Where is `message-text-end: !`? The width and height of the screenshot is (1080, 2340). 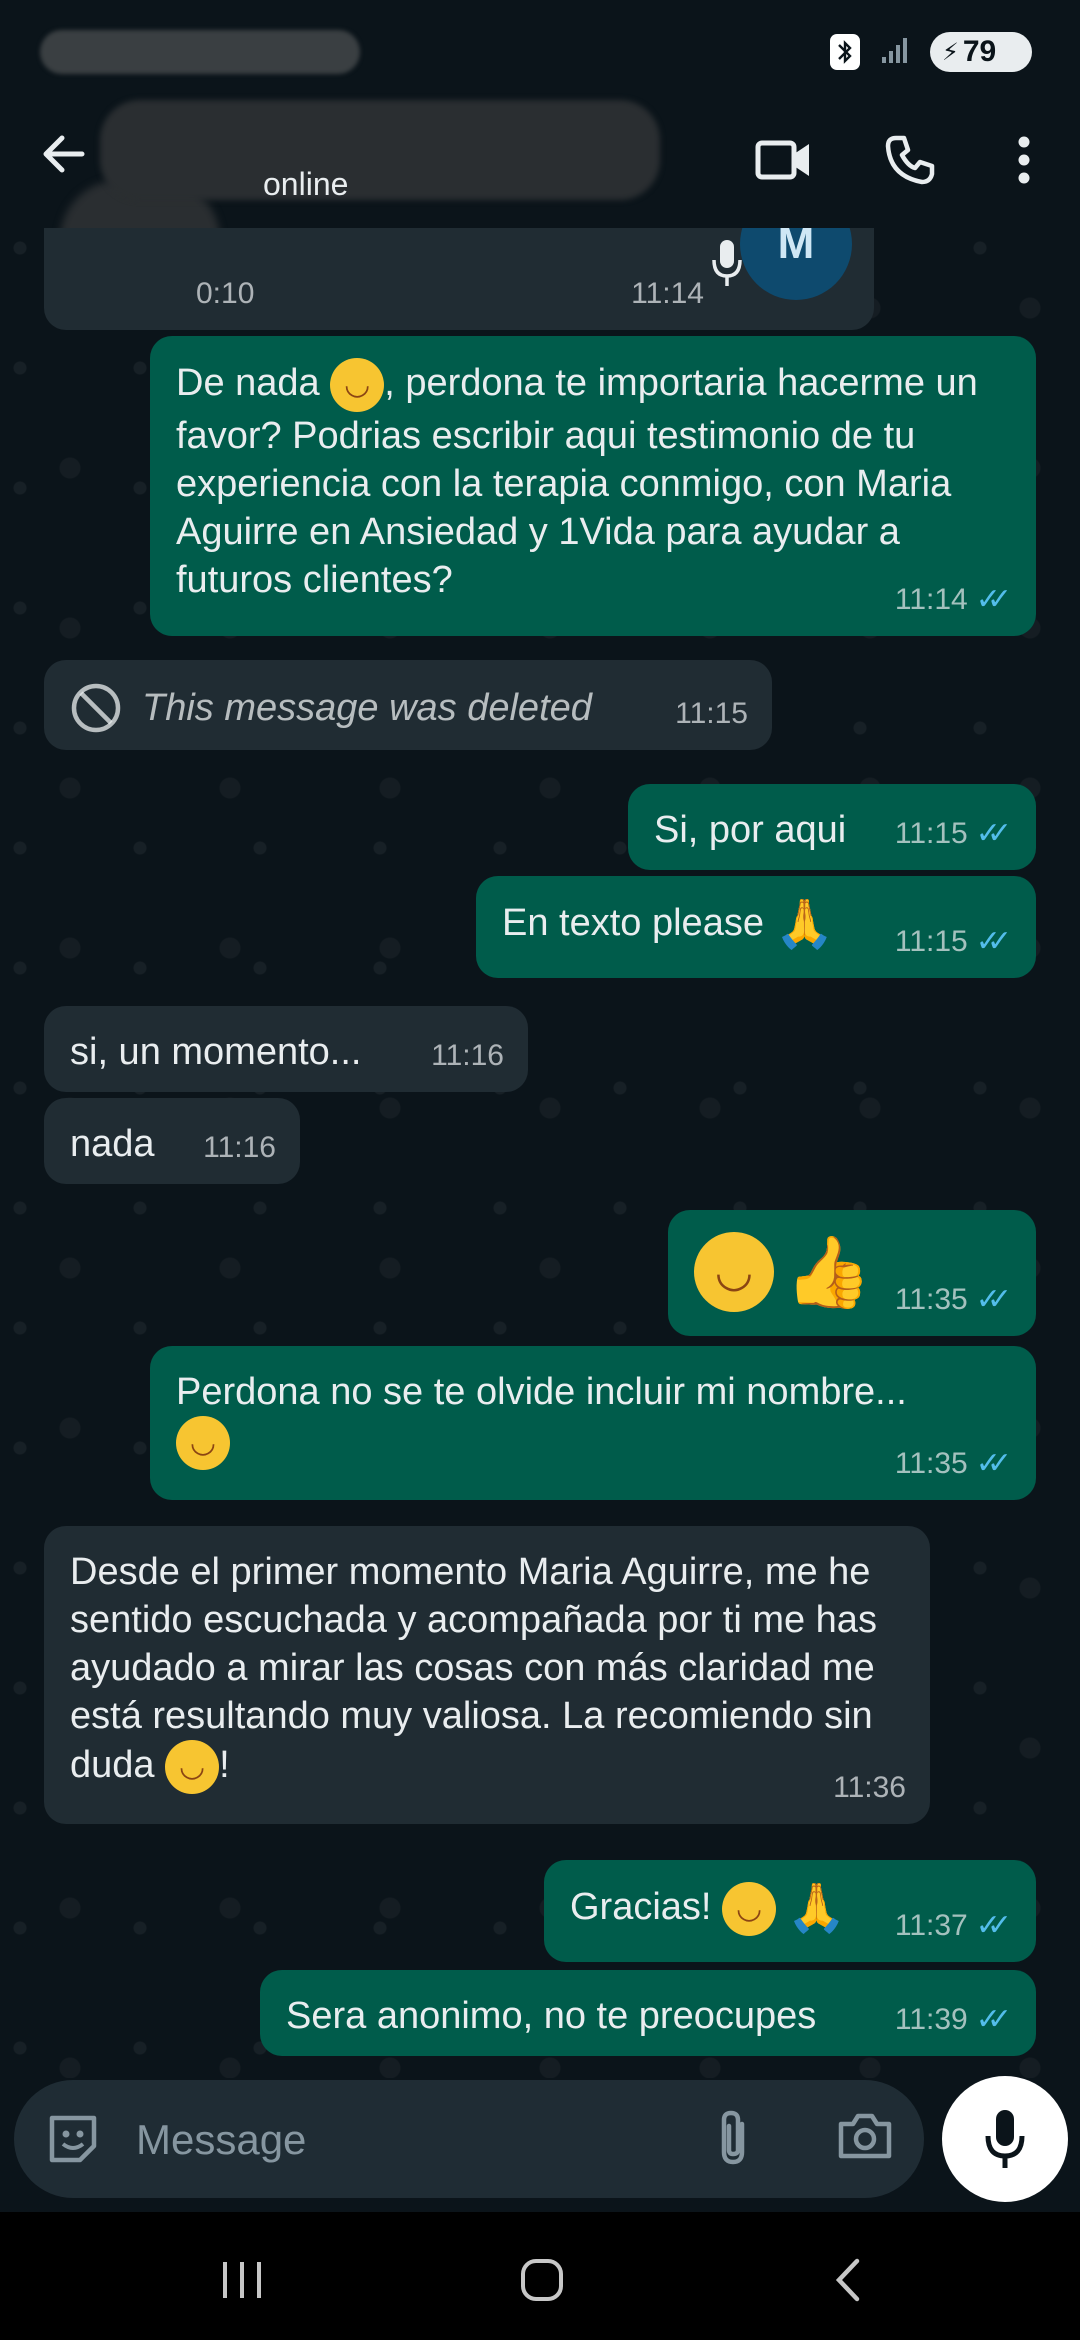 message-text-end: ! is located at coordinates (224, 1765).